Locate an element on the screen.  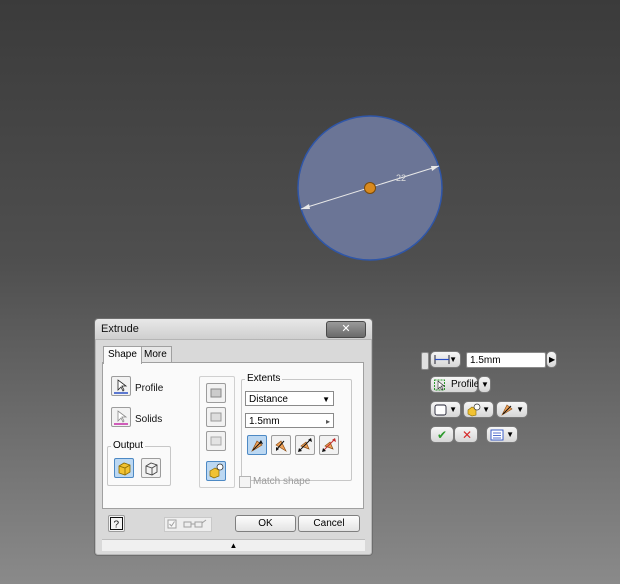
mini-profile-dropdown: ▼ is located at coordinates (484, 384).